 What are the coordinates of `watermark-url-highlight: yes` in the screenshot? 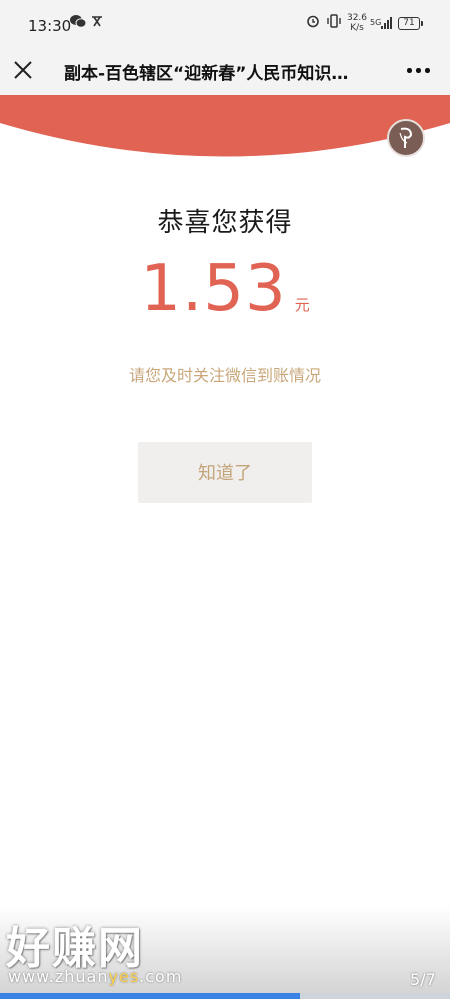 It's located at (124, 976).